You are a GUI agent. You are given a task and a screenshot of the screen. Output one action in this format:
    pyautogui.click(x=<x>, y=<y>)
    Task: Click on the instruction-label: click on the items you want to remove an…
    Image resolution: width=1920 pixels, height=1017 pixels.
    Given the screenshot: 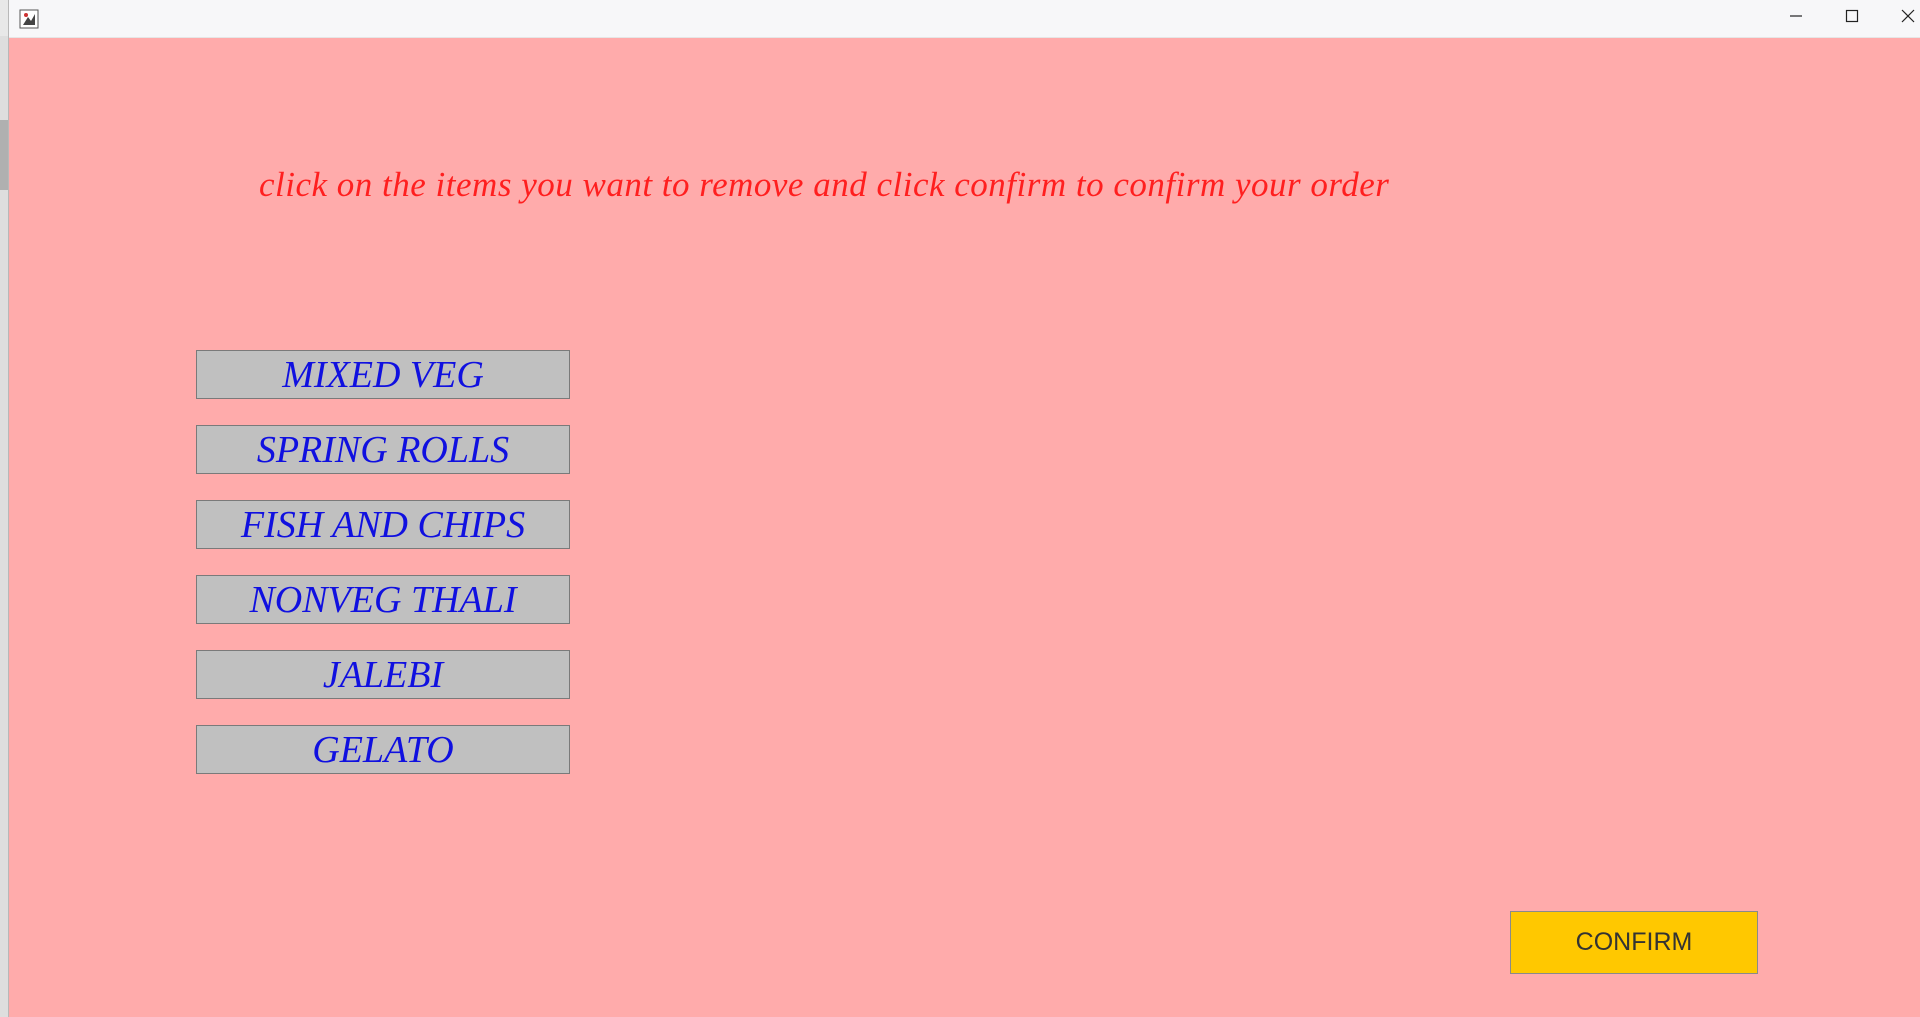 What is the action you would take?
    pyautogui.click(x=824, y=184)
    